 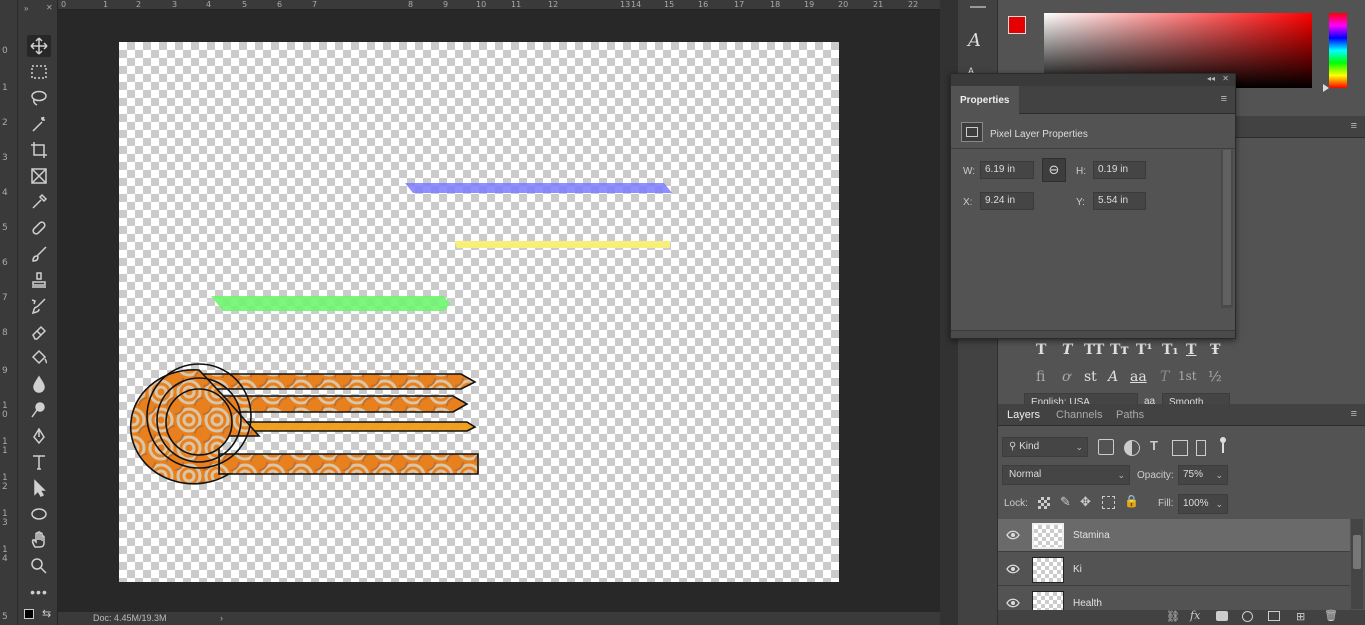 I want to click on layer-row-health: Health, so click(x=1174, y=598).